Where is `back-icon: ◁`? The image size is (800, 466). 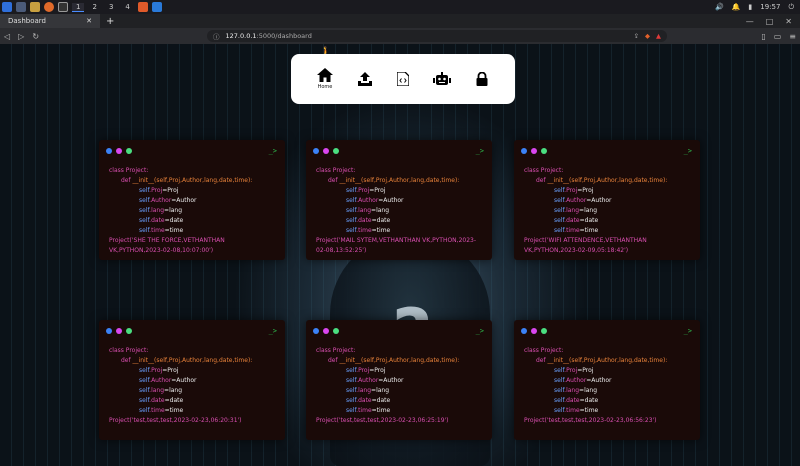
back-icon: ◁ is located at coordinates (7, 36).